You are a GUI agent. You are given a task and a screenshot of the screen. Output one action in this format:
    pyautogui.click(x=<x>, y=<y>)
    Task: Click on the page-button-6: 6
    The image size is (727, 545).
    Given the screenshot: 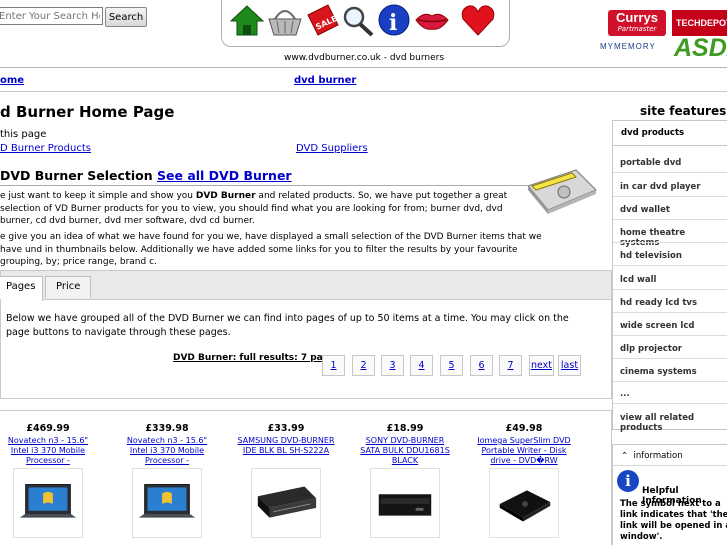 What is the action you would take?
    pyautogui.click(x=481, y=365)
    